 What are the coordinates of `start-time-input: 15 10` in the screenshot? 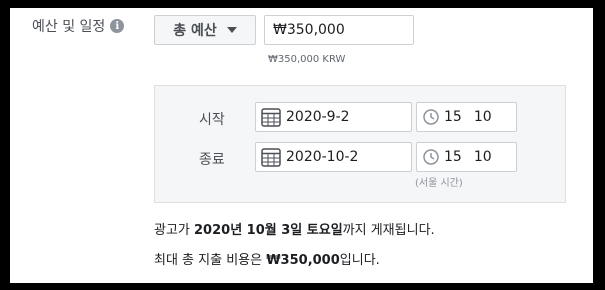 It's located at (466, 117).